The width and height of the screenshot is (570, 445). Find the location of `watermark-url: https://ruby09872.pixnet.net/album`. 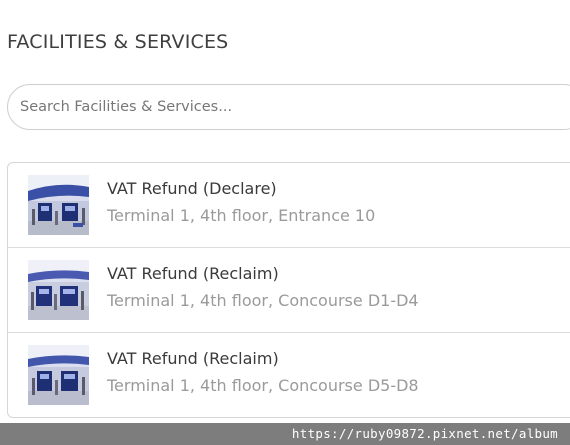

watermark-url: https://ruby09872.pixnet.net/album is located at coordinates (424, 433).